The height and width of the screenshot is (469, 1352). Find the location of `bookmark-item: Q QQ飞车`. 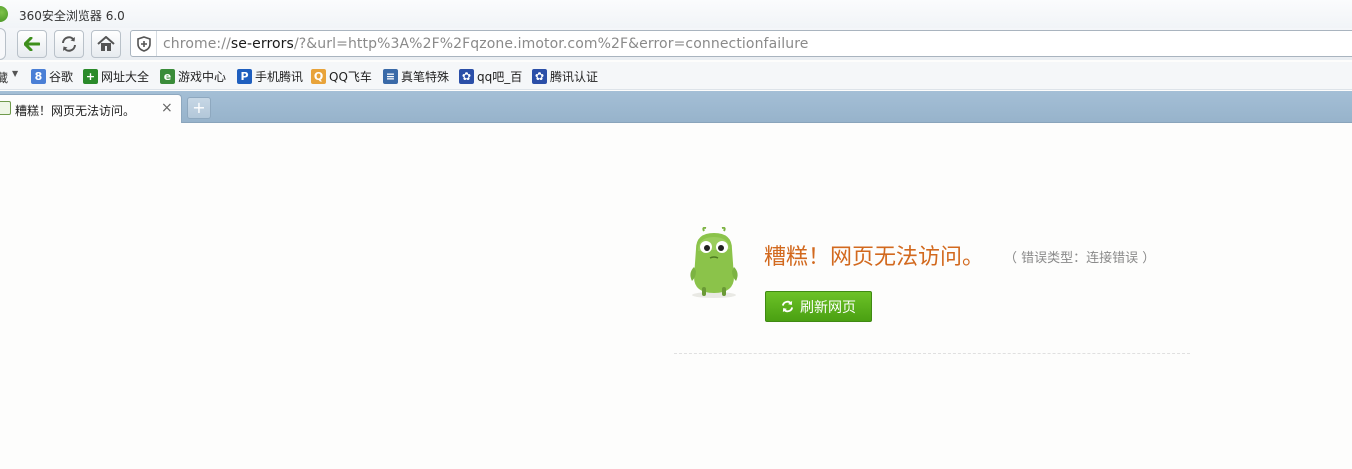

bookmark-item: Q QQ飞车 is located at coordinates (341, 76).